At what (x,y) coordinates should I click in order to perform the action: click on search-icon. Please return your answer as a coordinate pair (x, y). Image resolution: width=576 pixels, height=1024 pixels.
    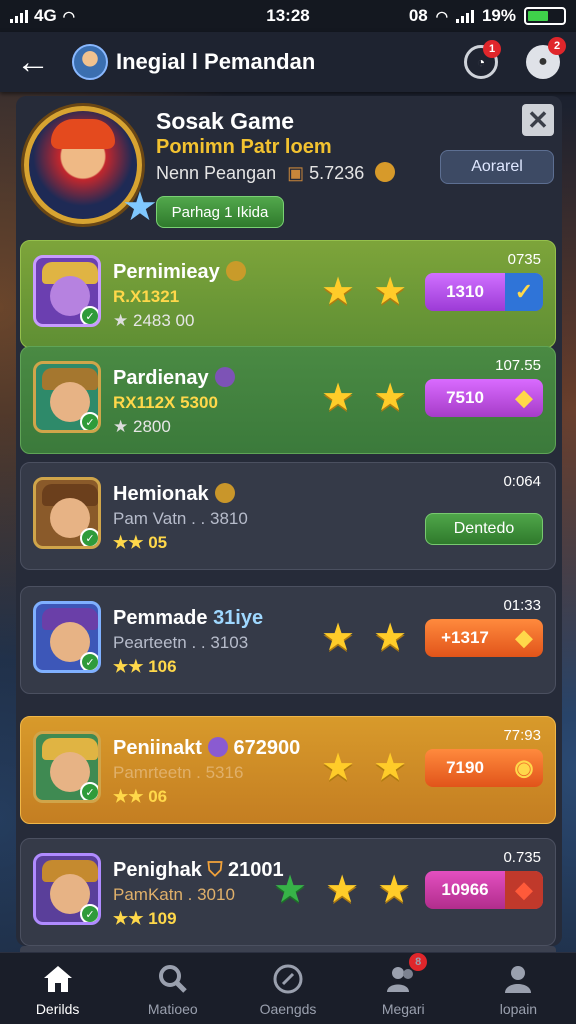
    Looking at the image, I should click on (173, 979).